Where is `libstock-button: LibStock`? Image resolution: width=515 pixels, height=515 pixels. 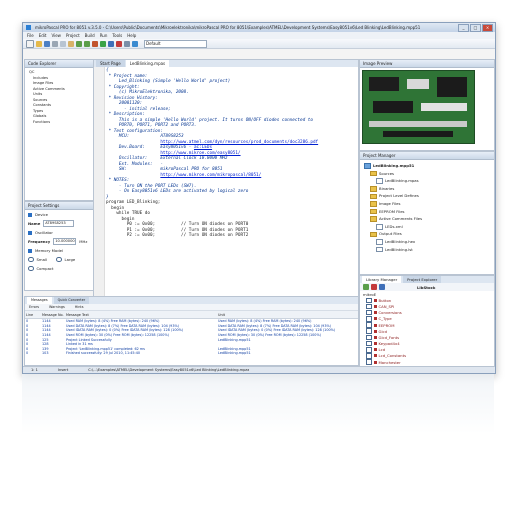 libstock-button: LibStock is located at coordinates (426, 287).